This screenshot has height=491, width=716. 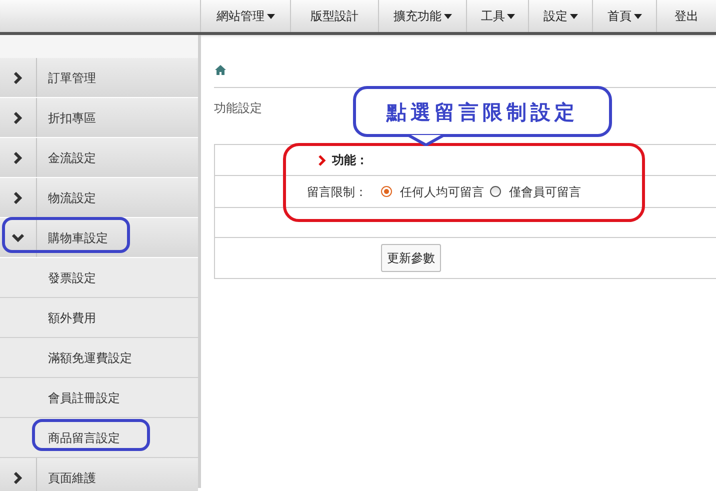 What do you see at coordinates (99, 278) in the screenshot?
I see `sidebar-sub-item: 發票設定` at bounding box center [99, 278].